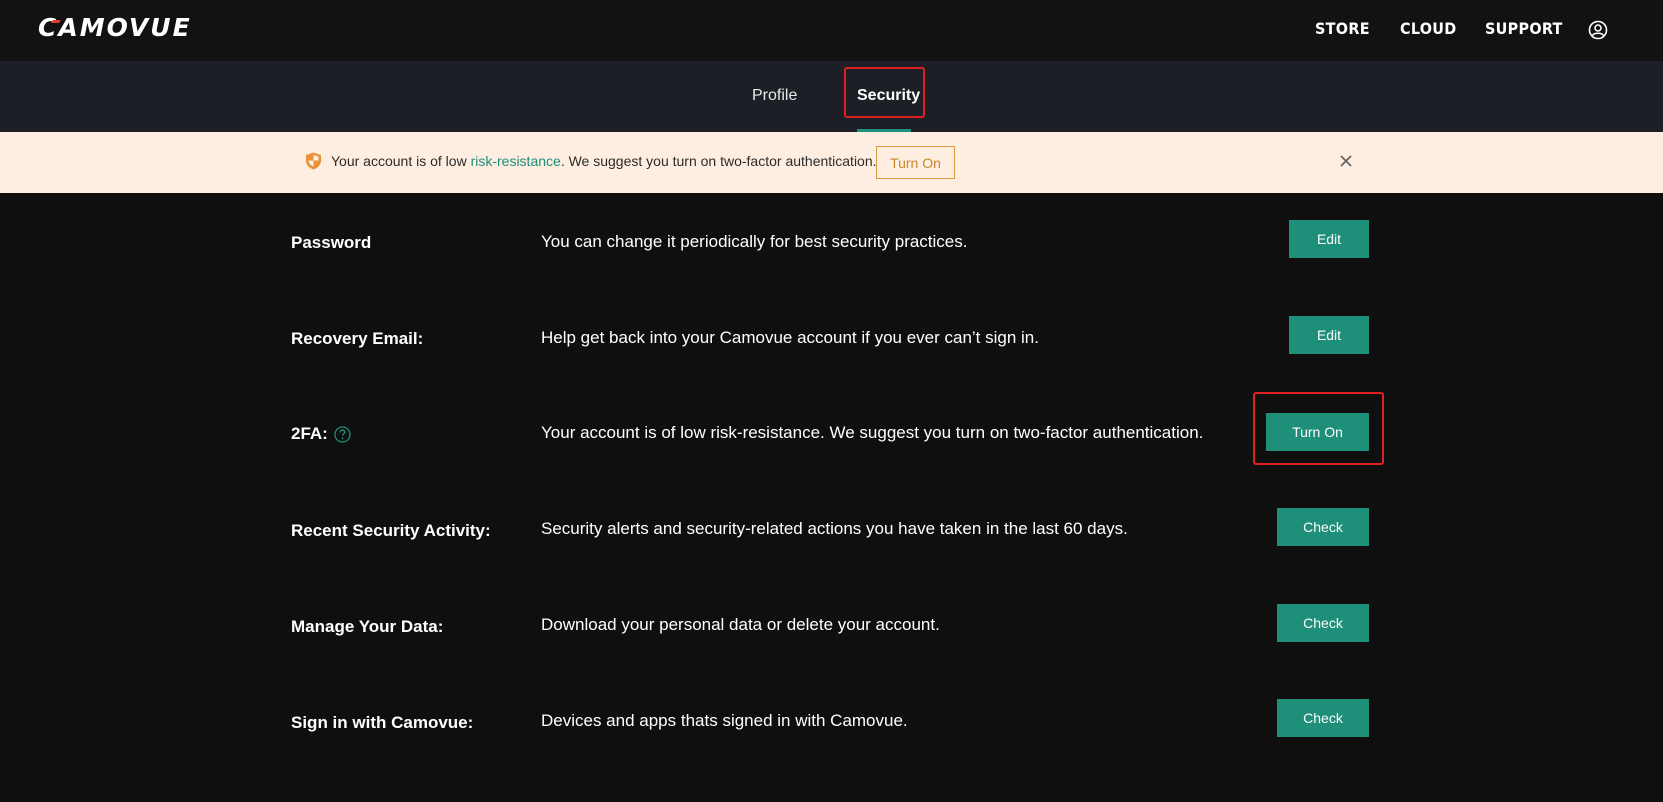  Describe the element at coordinates (1329, 239) in the screenshot. I see `password-edit-button: Edit` at that location.